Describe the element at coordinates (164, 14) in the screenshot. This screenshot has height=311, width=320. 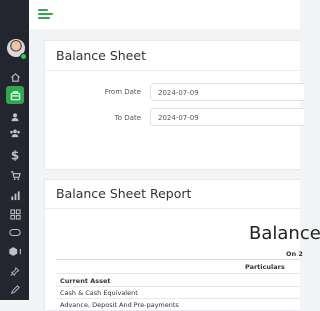
I see `top-bar` at that location.